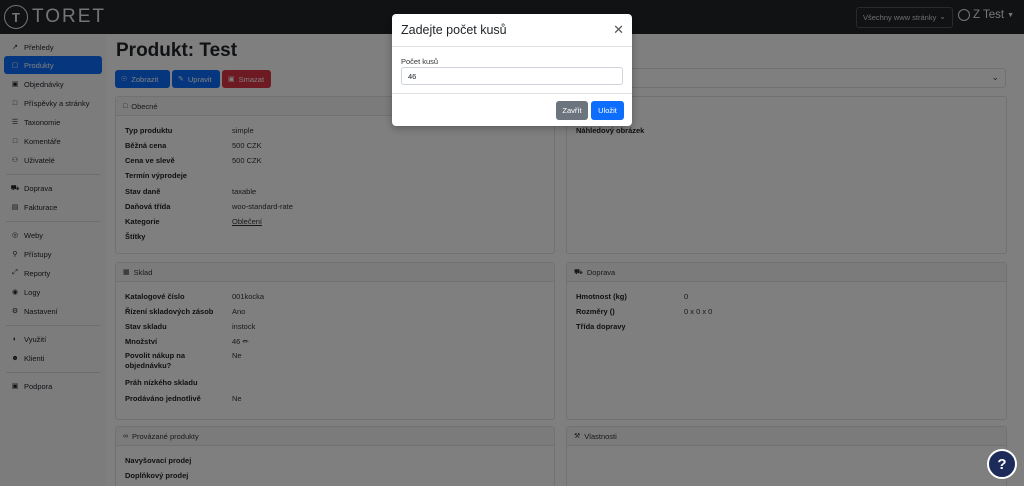 The width and height of the screenshot is (1024, 486). I want to click on modal-footer-divider, so click(512, 93).